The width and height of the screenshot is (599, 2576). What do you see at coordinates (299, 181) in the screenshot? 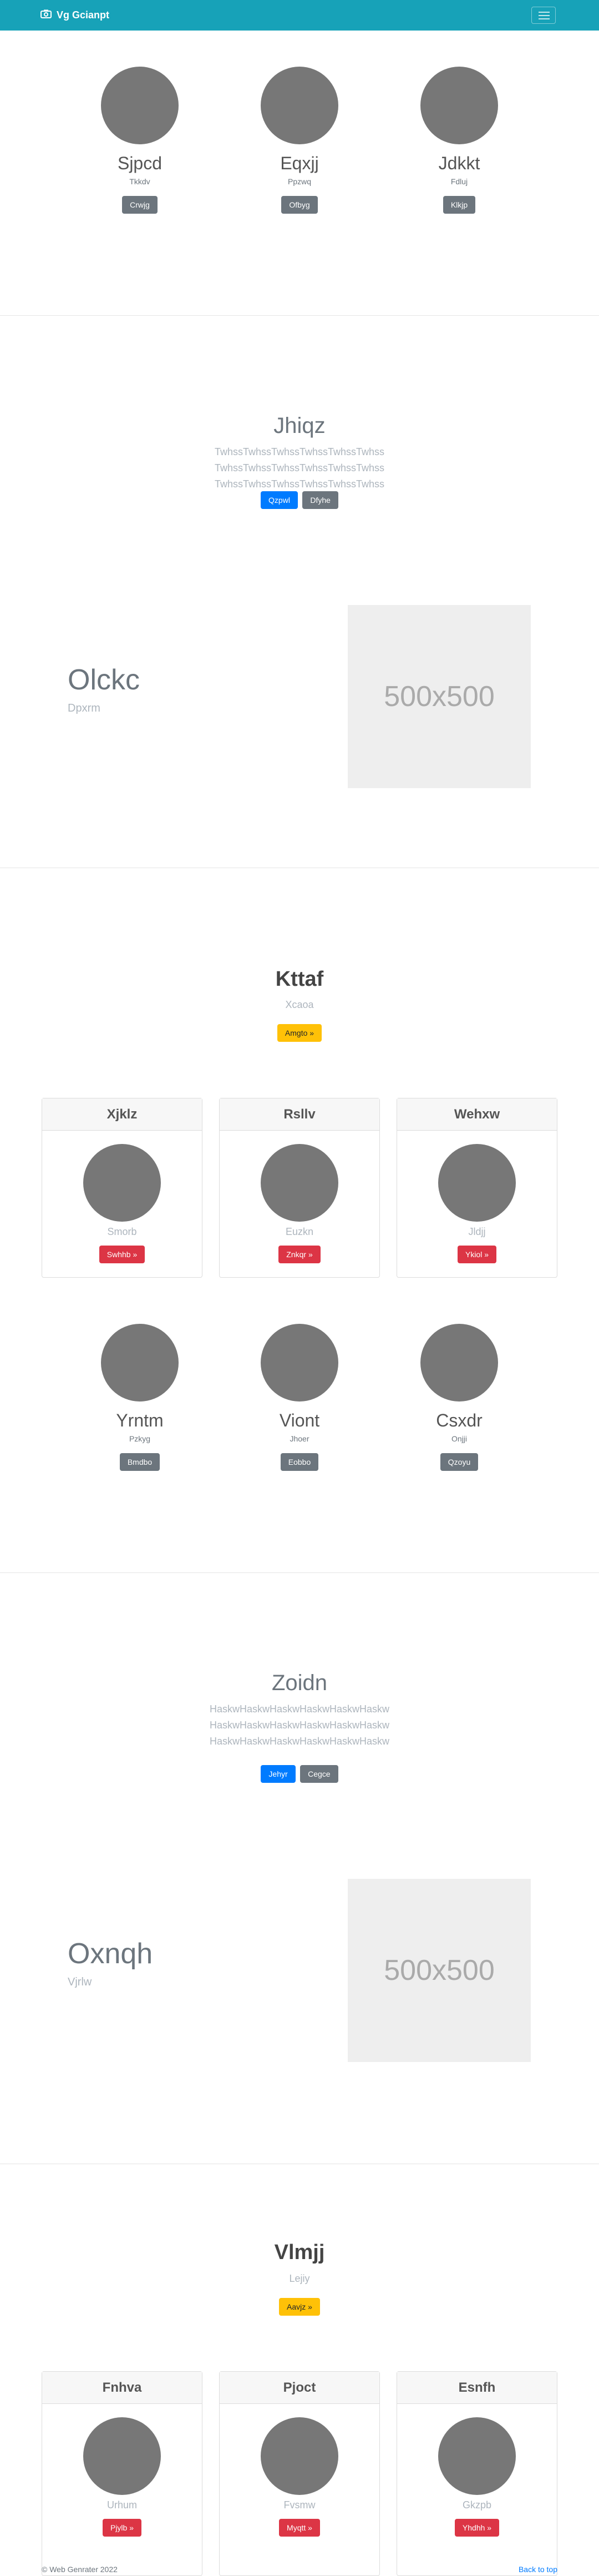
I see `member-role: Ppzwq` at bounding box center [299, 181].